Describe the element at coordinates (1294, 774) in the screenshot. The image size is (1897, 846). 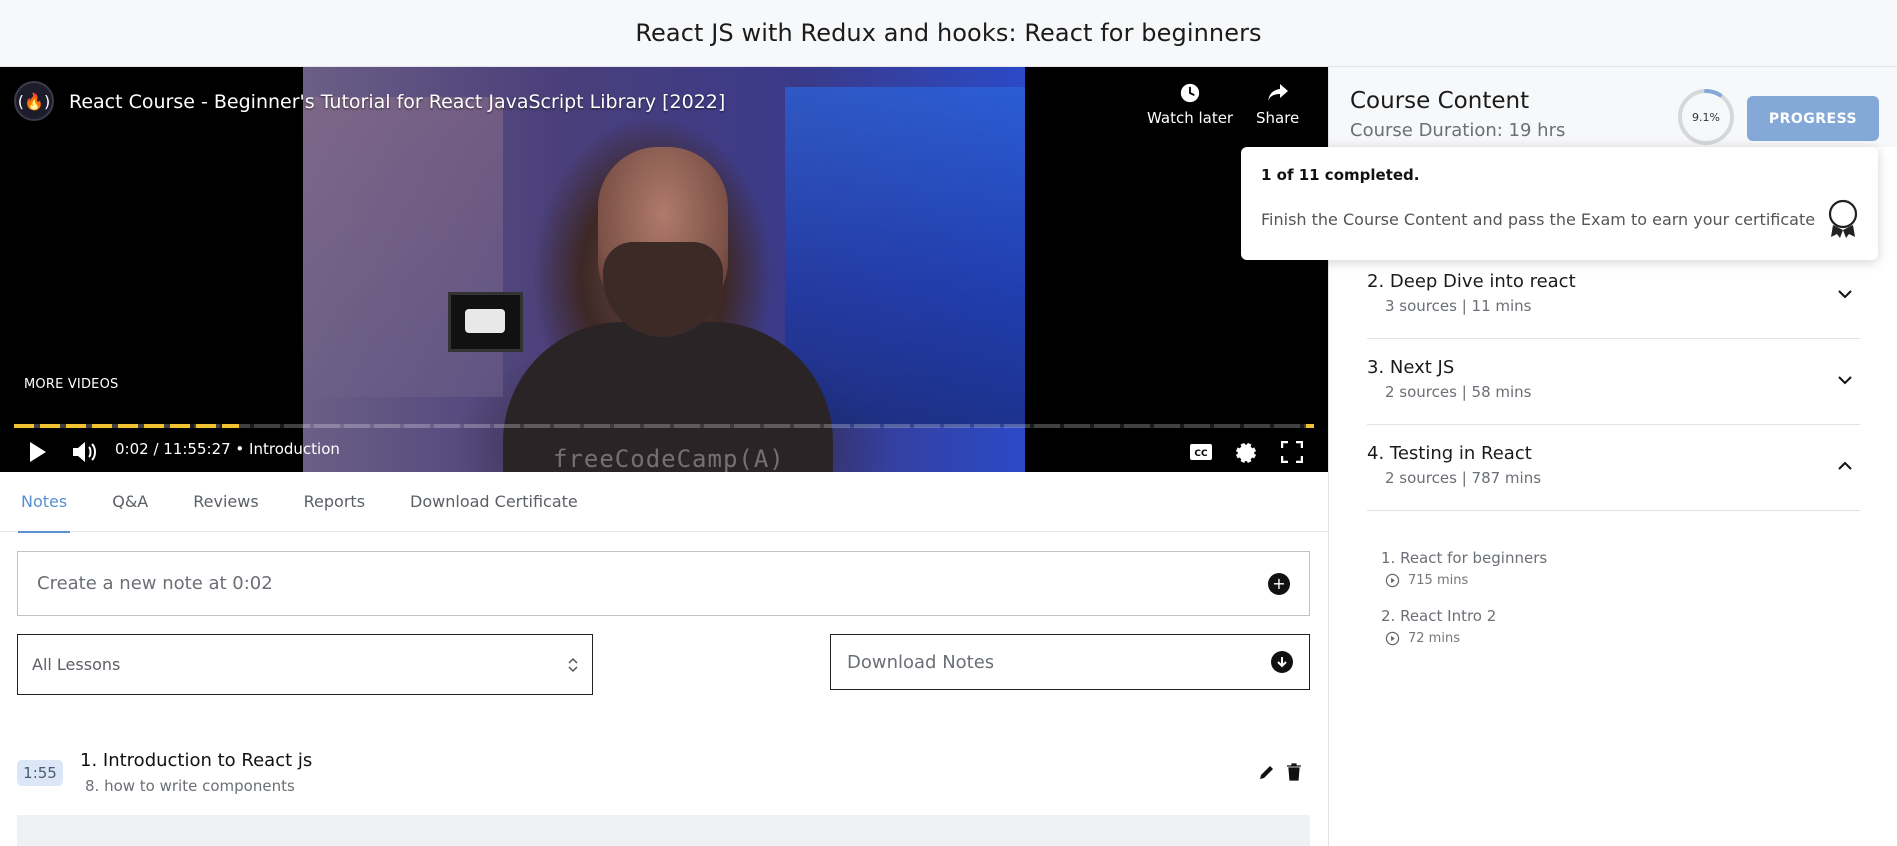
I see `delete-note-icon` at that location.